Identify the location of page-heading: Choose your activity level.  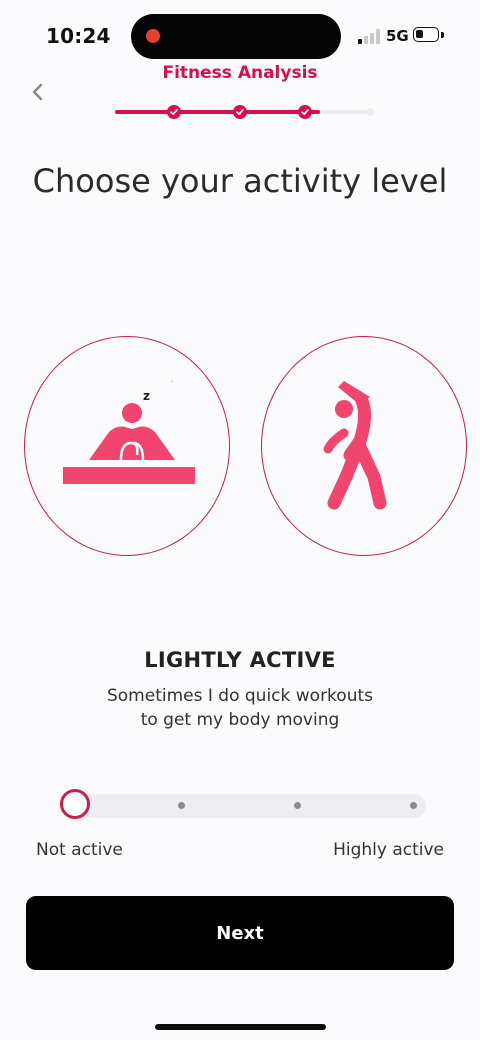
(240, 181).